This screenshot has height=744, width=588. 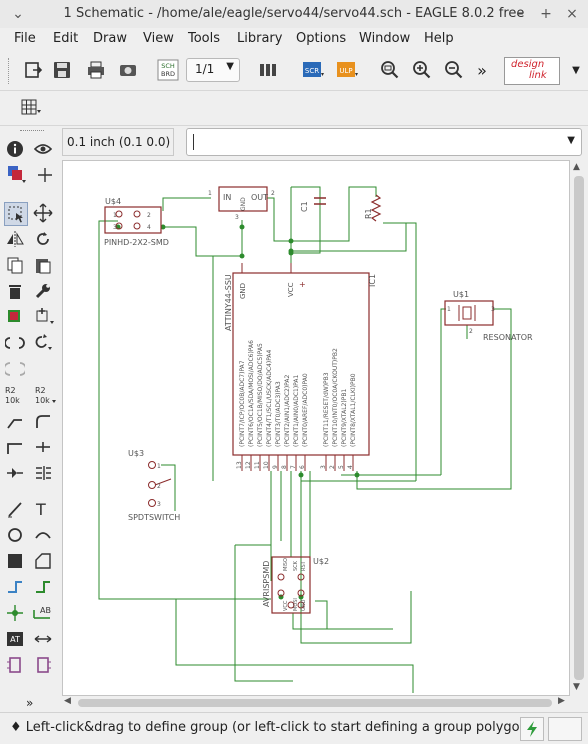 I want to click on polygon-icon, so click(x=43, y=561).